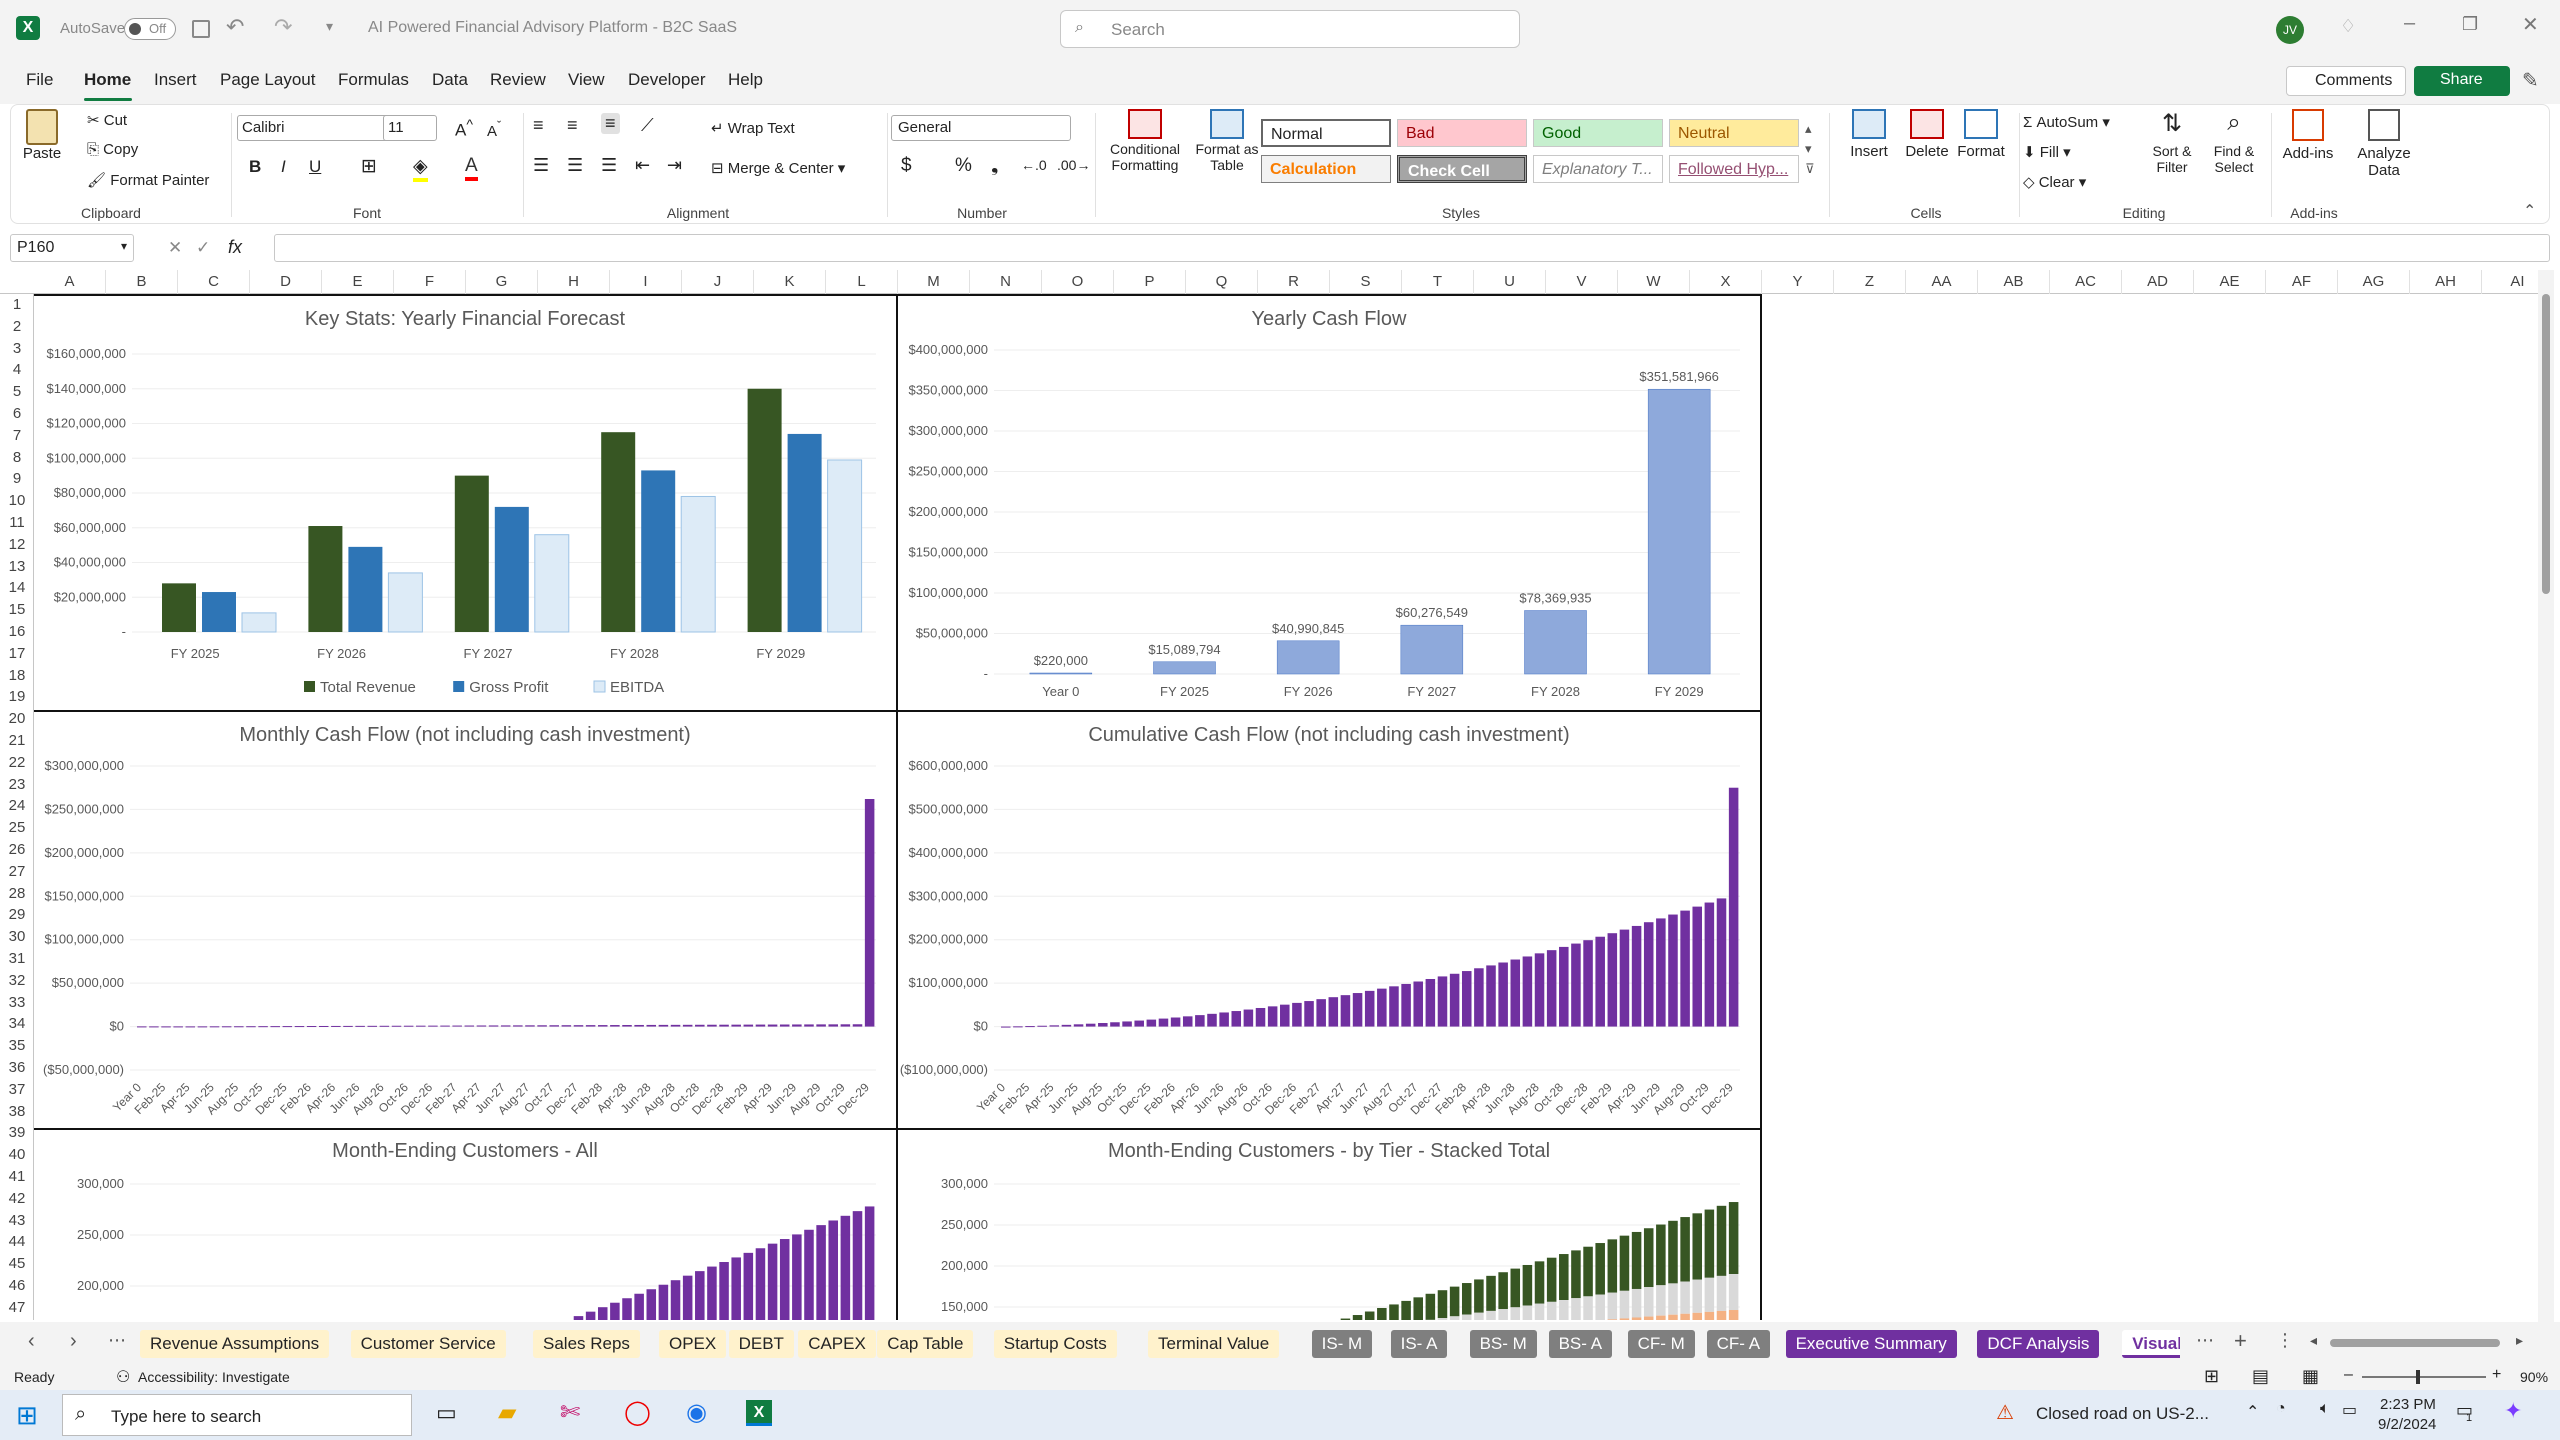 This screenshot has width=2560, height=1440. I want to click on column-header-S: S, so click(1366, 282).